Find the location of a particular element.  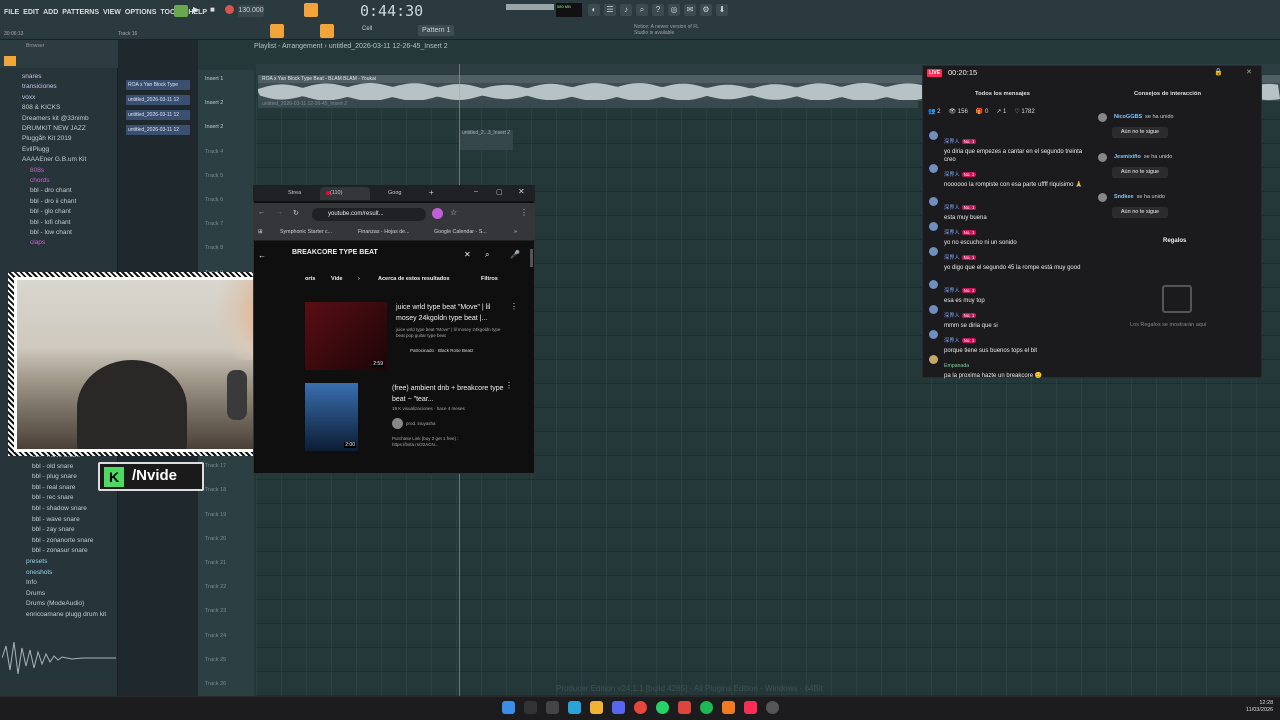

mixer-icon: ◐ is located at coordinates (594, 10).